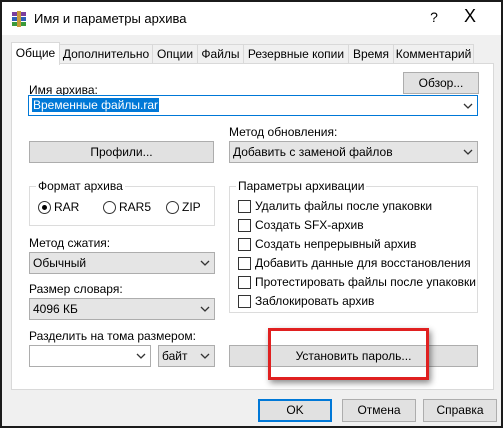 The height and width of the screenshot is (428, 503). I want to click on dictionary-select: 4096 КБ, so click(122, 309).